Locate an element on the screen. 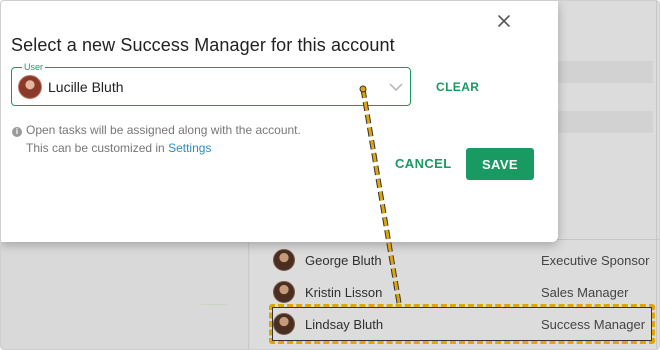  contact-role: Sales Manager is located at coordinates (585, 292).